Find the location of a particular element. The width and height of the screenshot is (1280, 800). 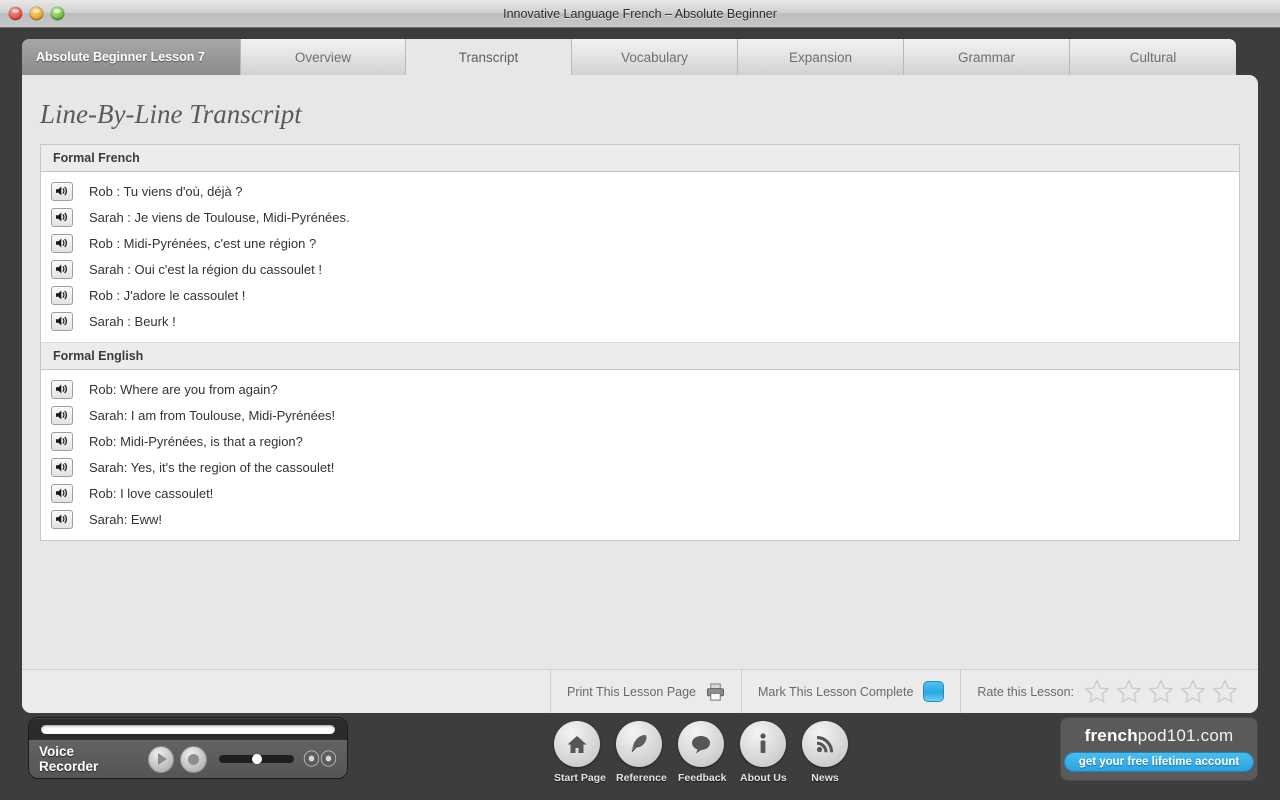

rss-icon is located at coordinates (825, 744).